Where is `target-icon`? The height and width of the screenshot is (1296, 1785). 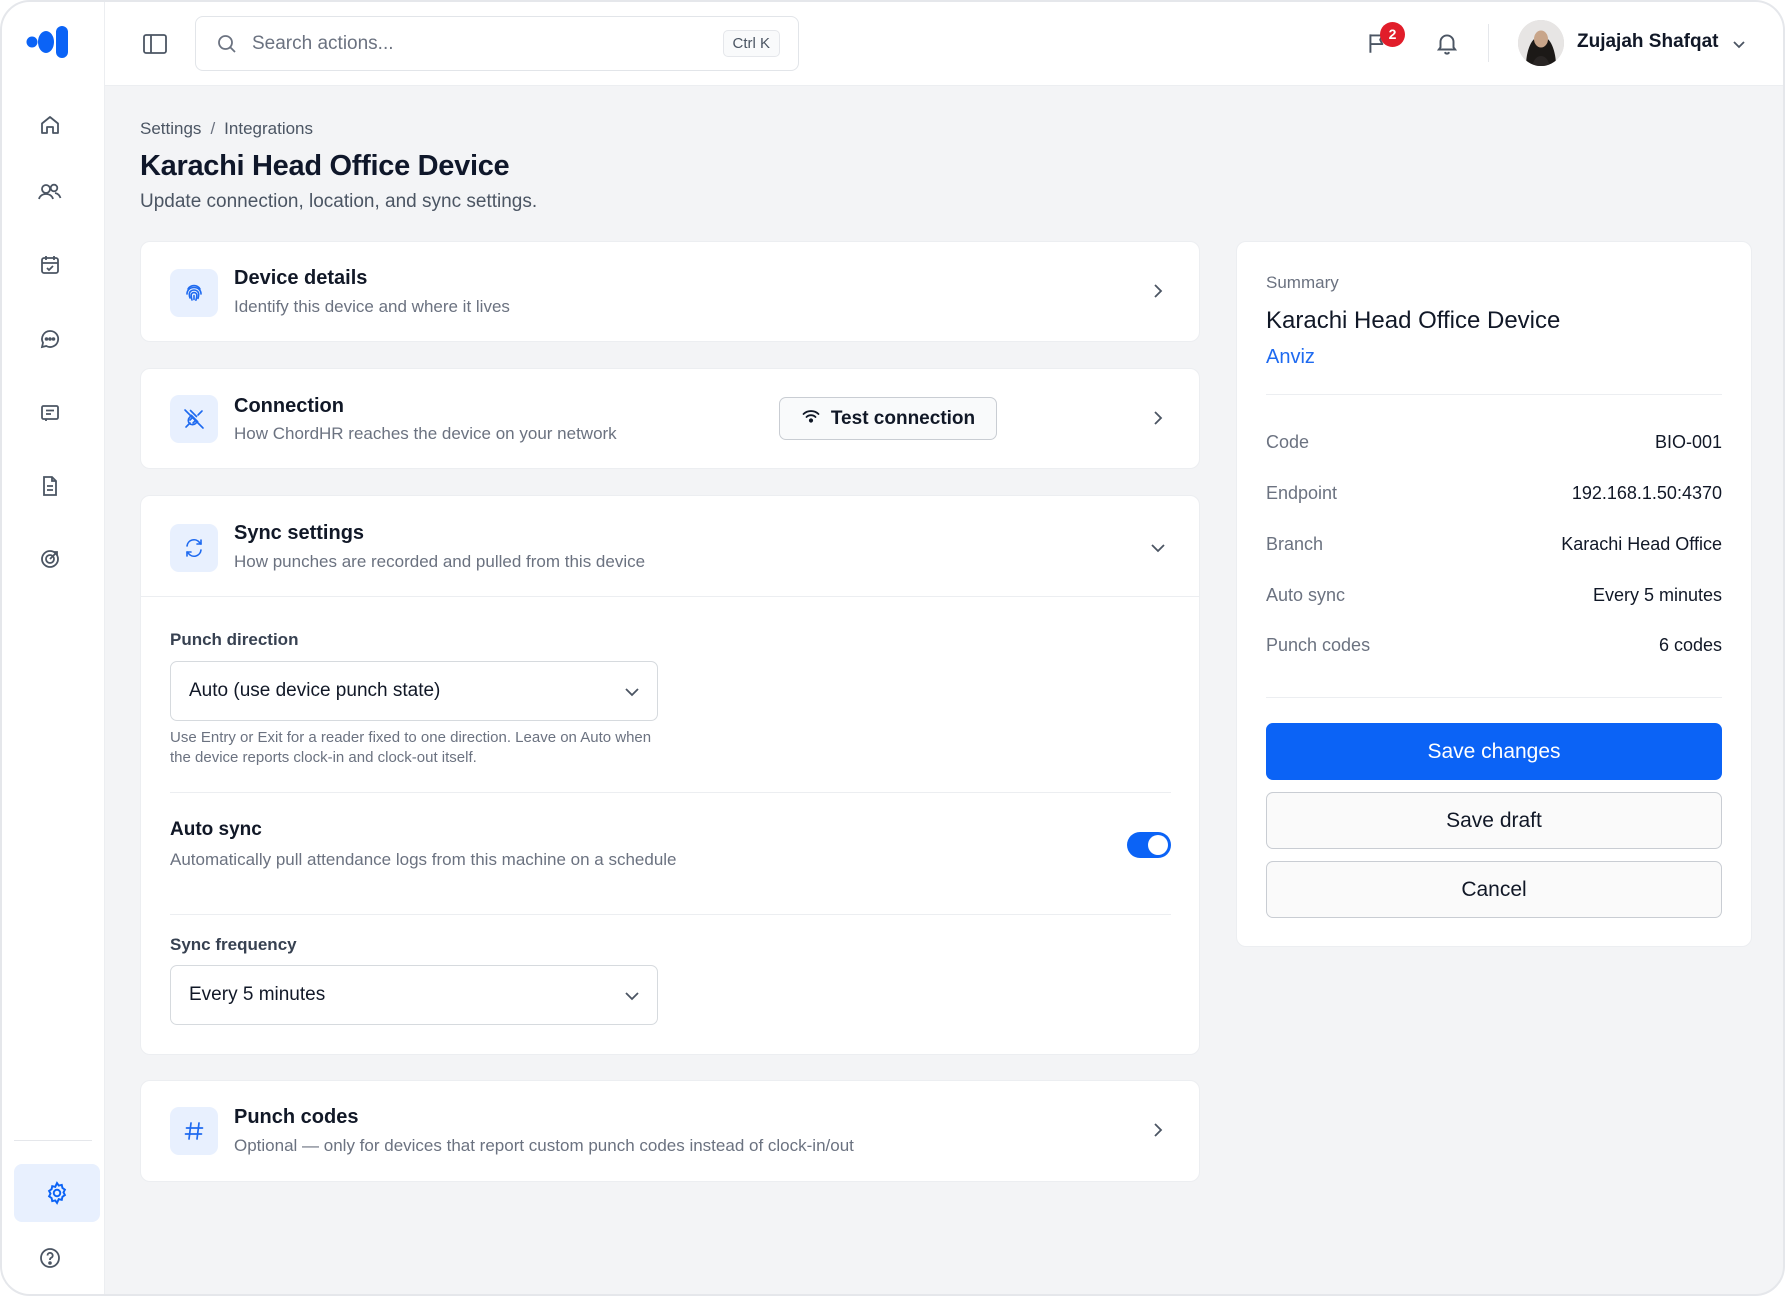 target-icon is located at coordinates (50, 559).